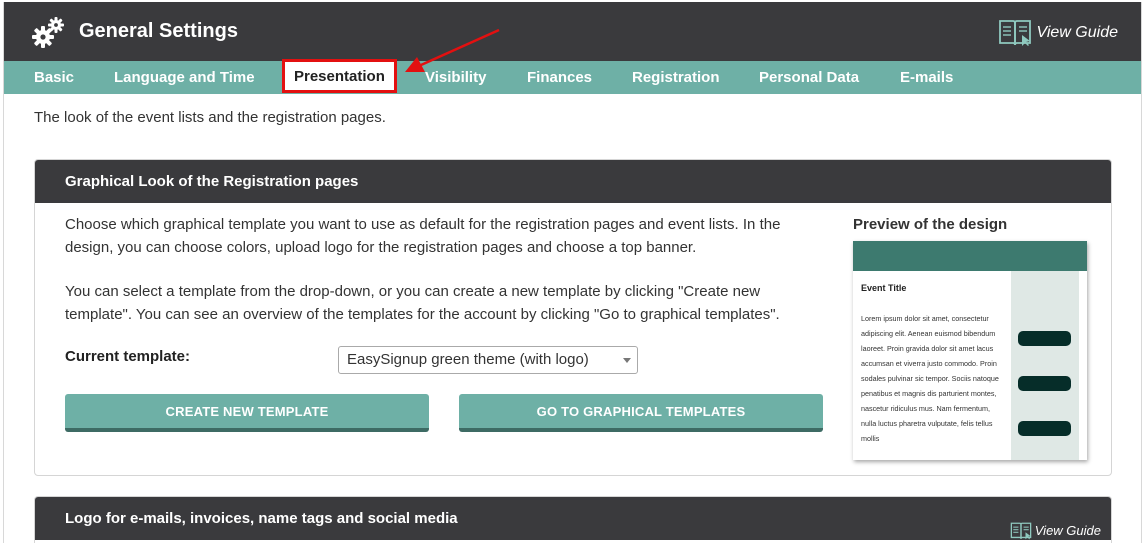  What do you see at coordinates (48, 32) in the screenshot?
I see `gears-icon` at bounding box center [48, 32].